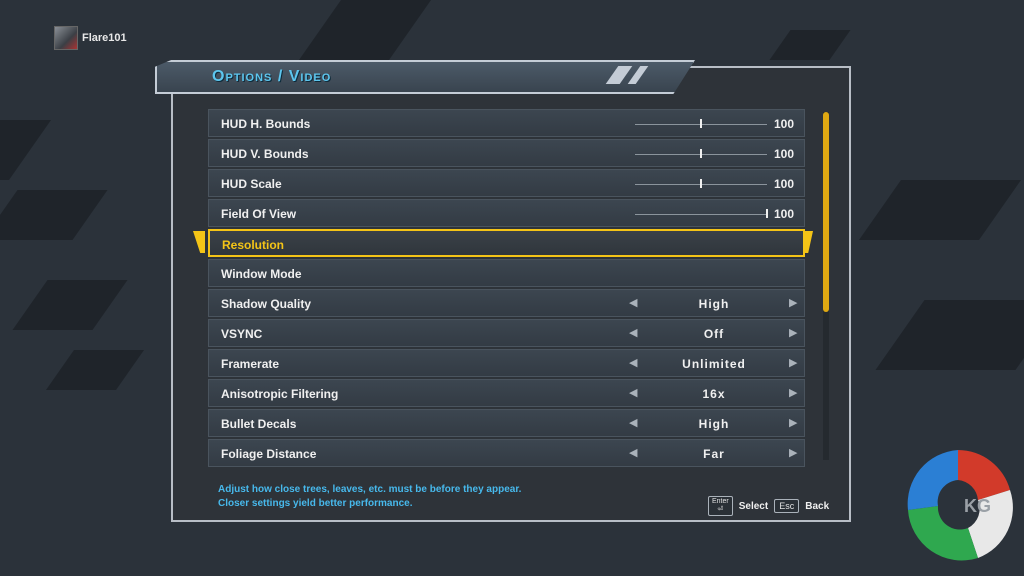 This screenshot has width=1024, height=576. What do you see at coordinates (714, 364) in the screenshot?
I see `option-value: Unlimited` at bounding box center [714, 364].